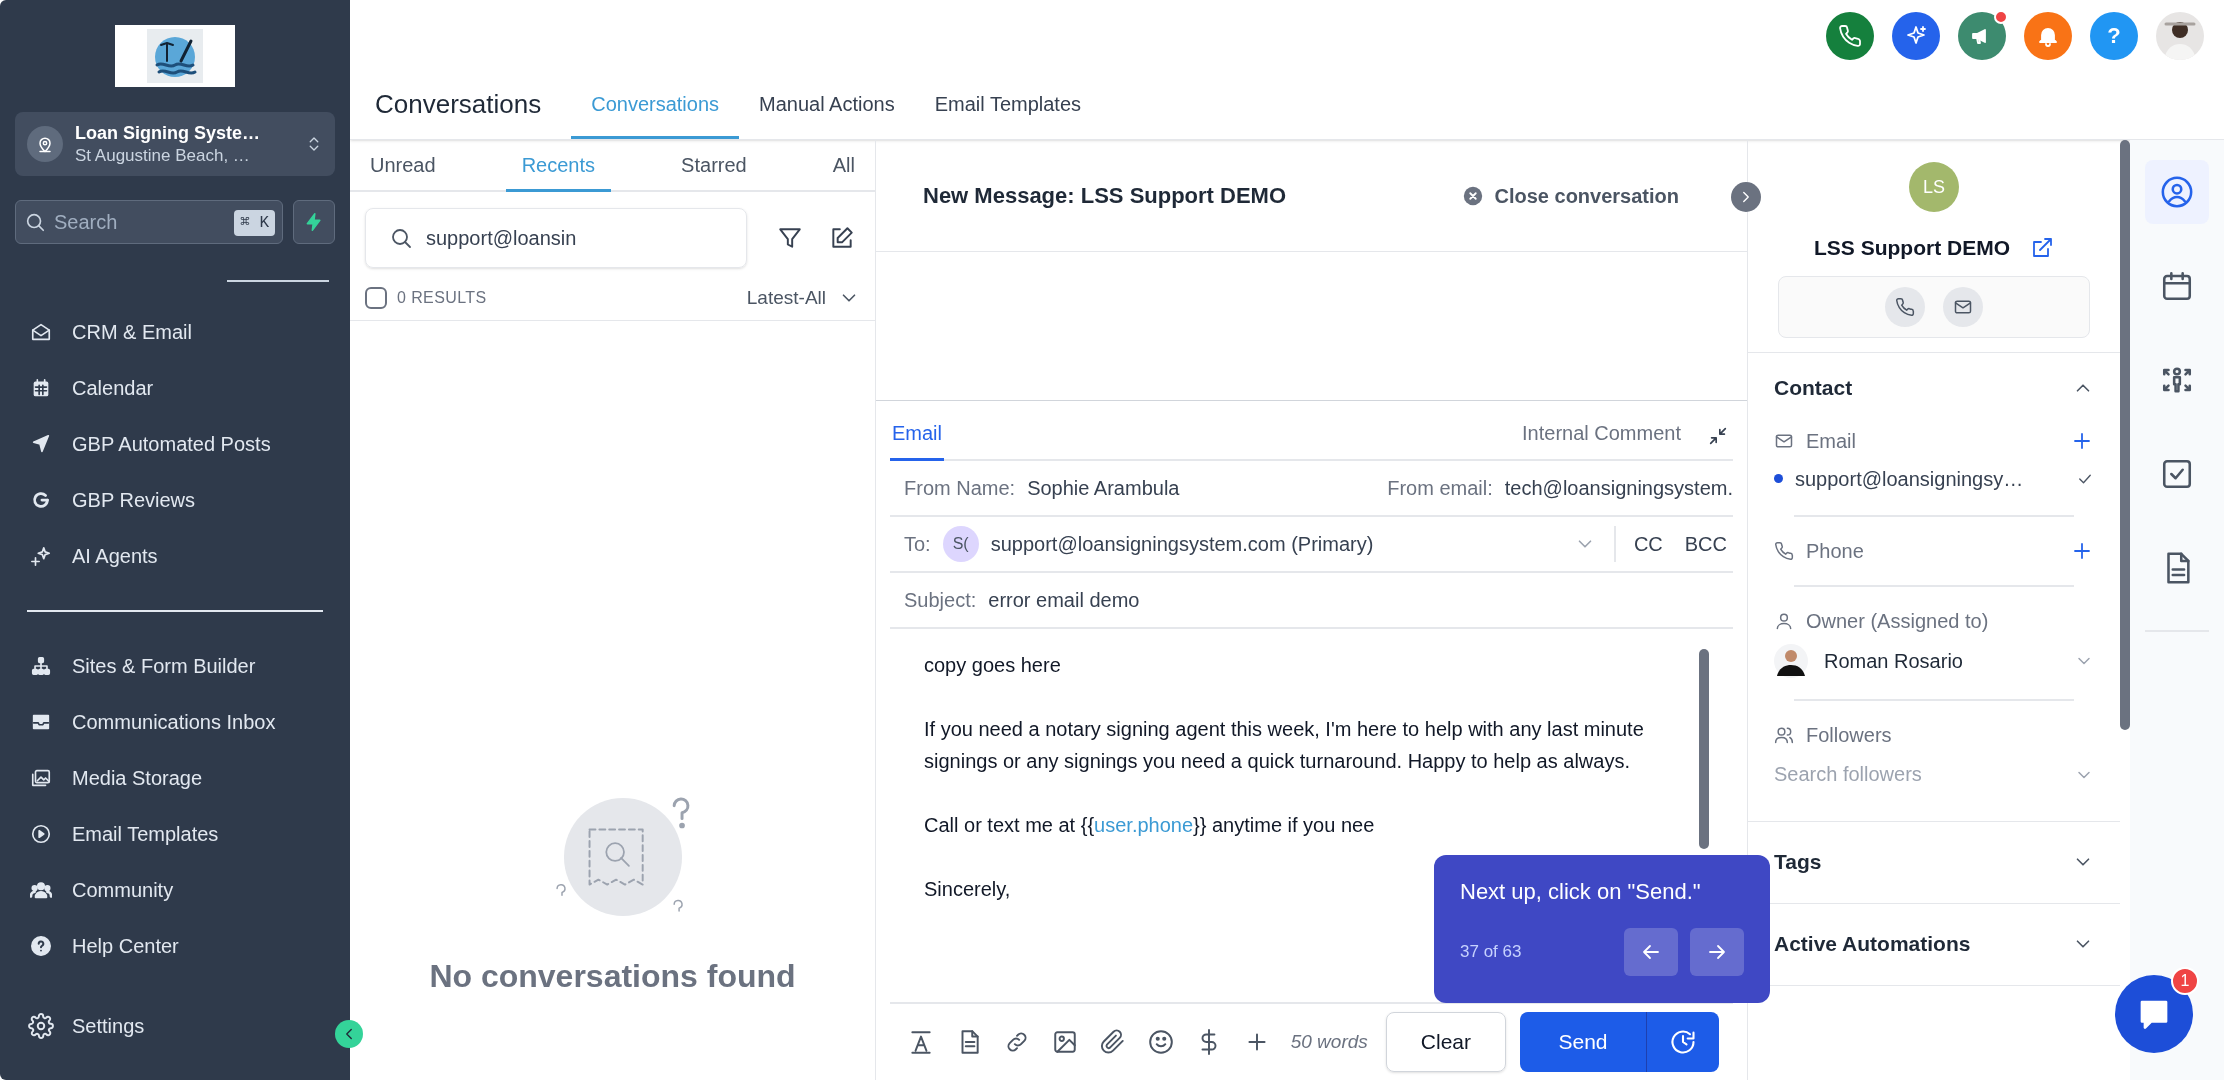 Image resolution: width=2224 pixels, height=1080 pixels. What do you see at coordinates (403, 166) in the screenshot?
I see `filter-tab: Unread` at bounding box center [403, 166].